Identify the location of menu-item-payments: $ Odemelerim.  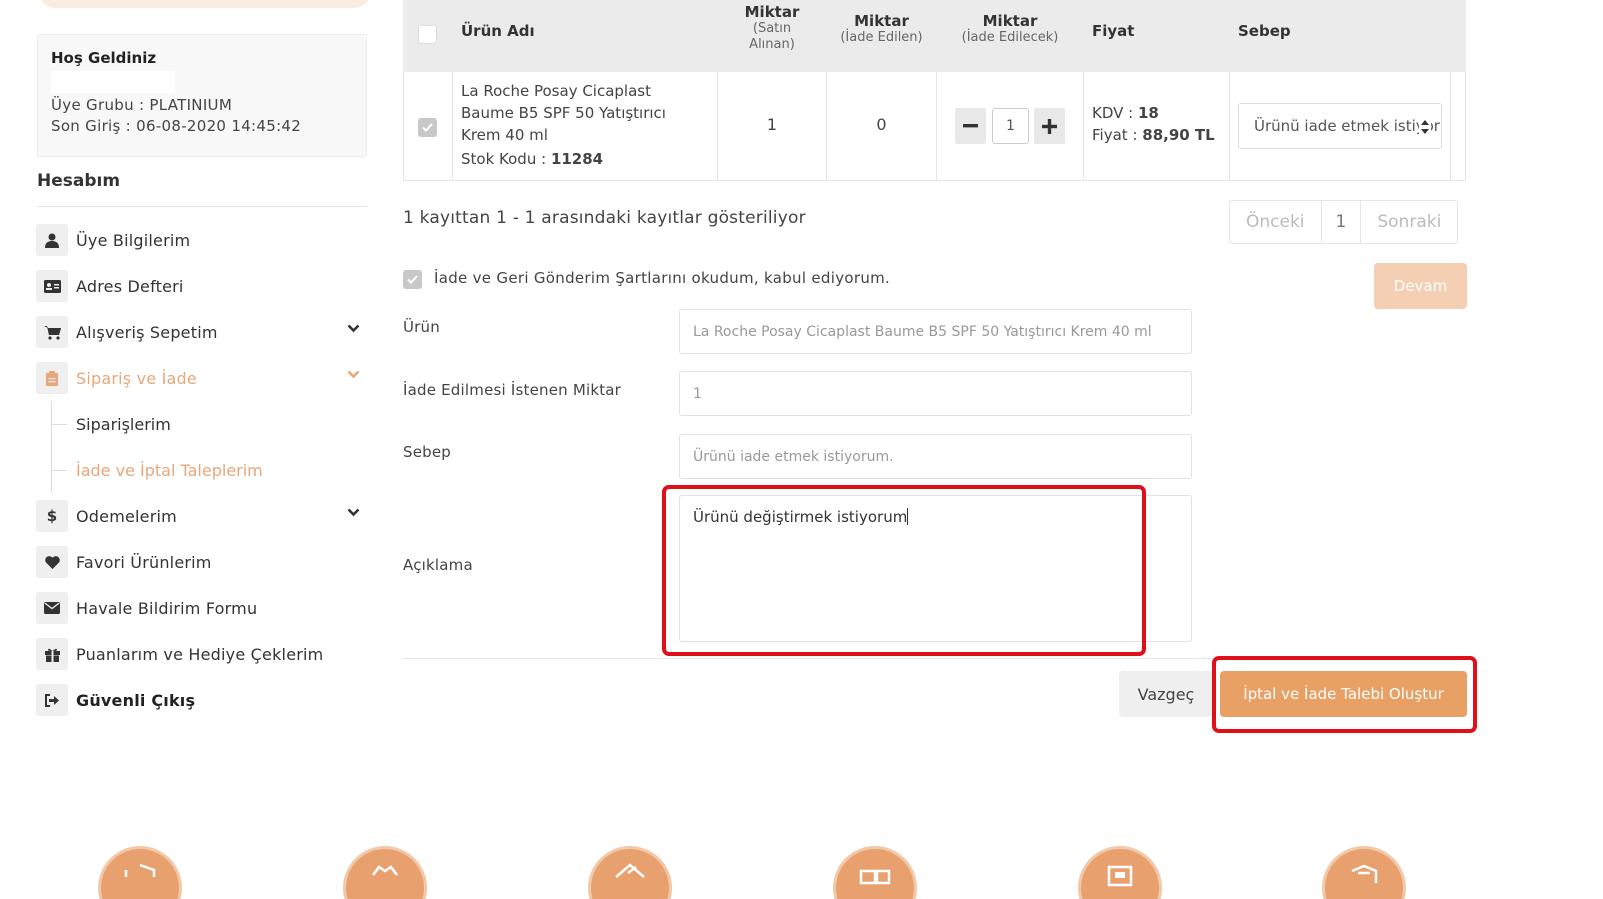
(203, 516).